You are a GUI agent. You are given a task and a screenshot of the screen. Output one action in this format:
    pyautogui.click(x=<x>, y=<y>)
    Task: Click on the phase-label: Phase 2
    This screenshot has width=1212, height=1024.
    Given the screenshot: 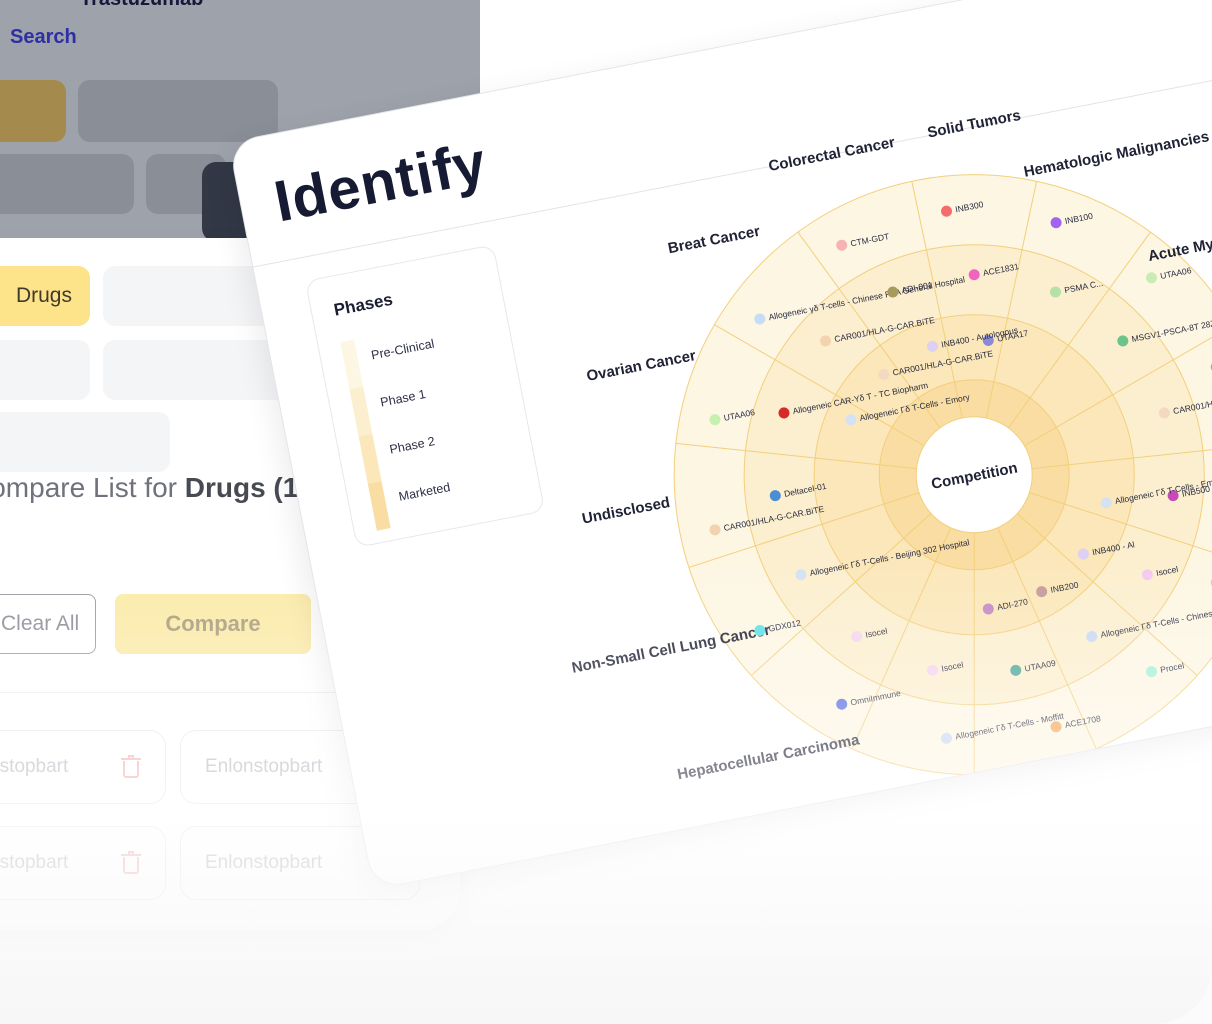 What is the action you would take?
    pyautogui.click(x=412, y=445)
    